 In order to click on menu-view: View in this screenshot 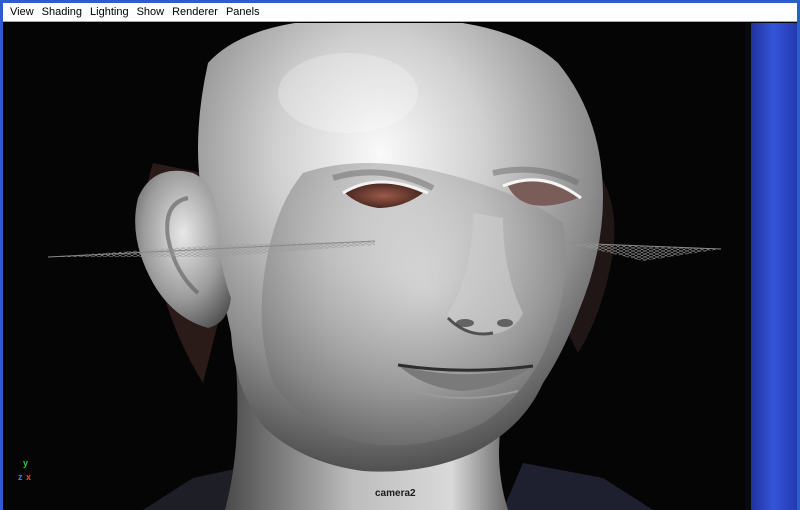, I will do `click(22, 12)`.